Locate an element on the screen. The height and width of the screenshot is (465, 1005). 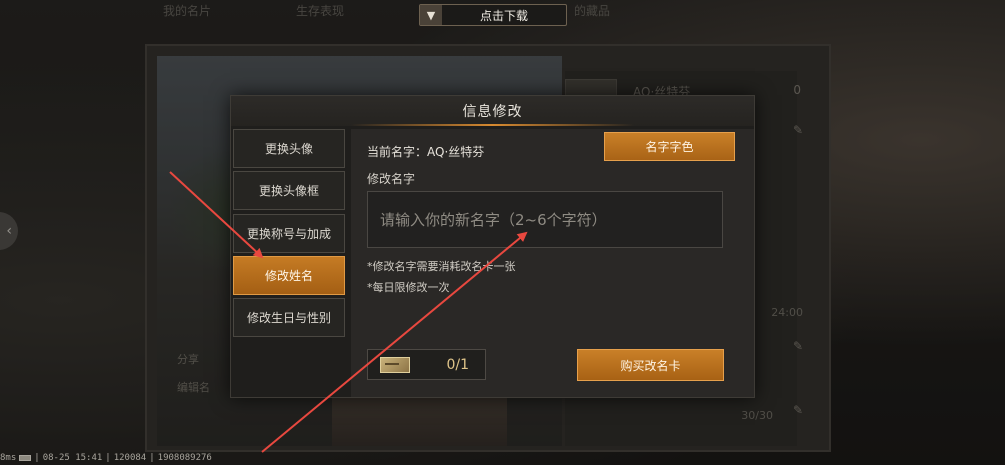
buy-rename-card-button: 购买改名卡 is located at coordinates (650, 365).